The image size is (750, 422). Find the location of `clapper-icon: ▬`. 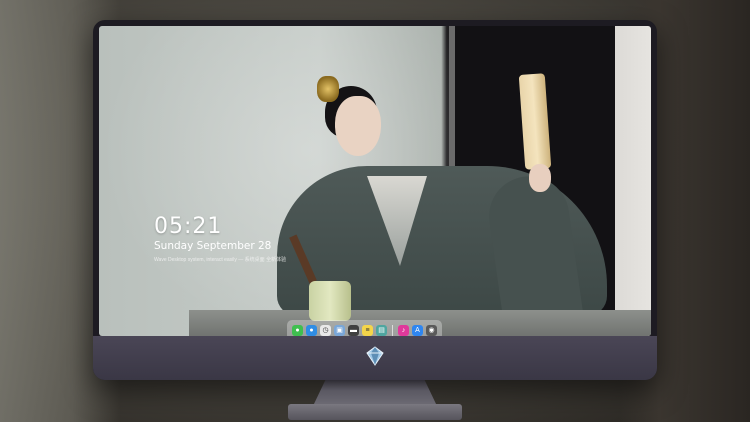

clapper-icon: ▬ is located at coordinates (353, 330).